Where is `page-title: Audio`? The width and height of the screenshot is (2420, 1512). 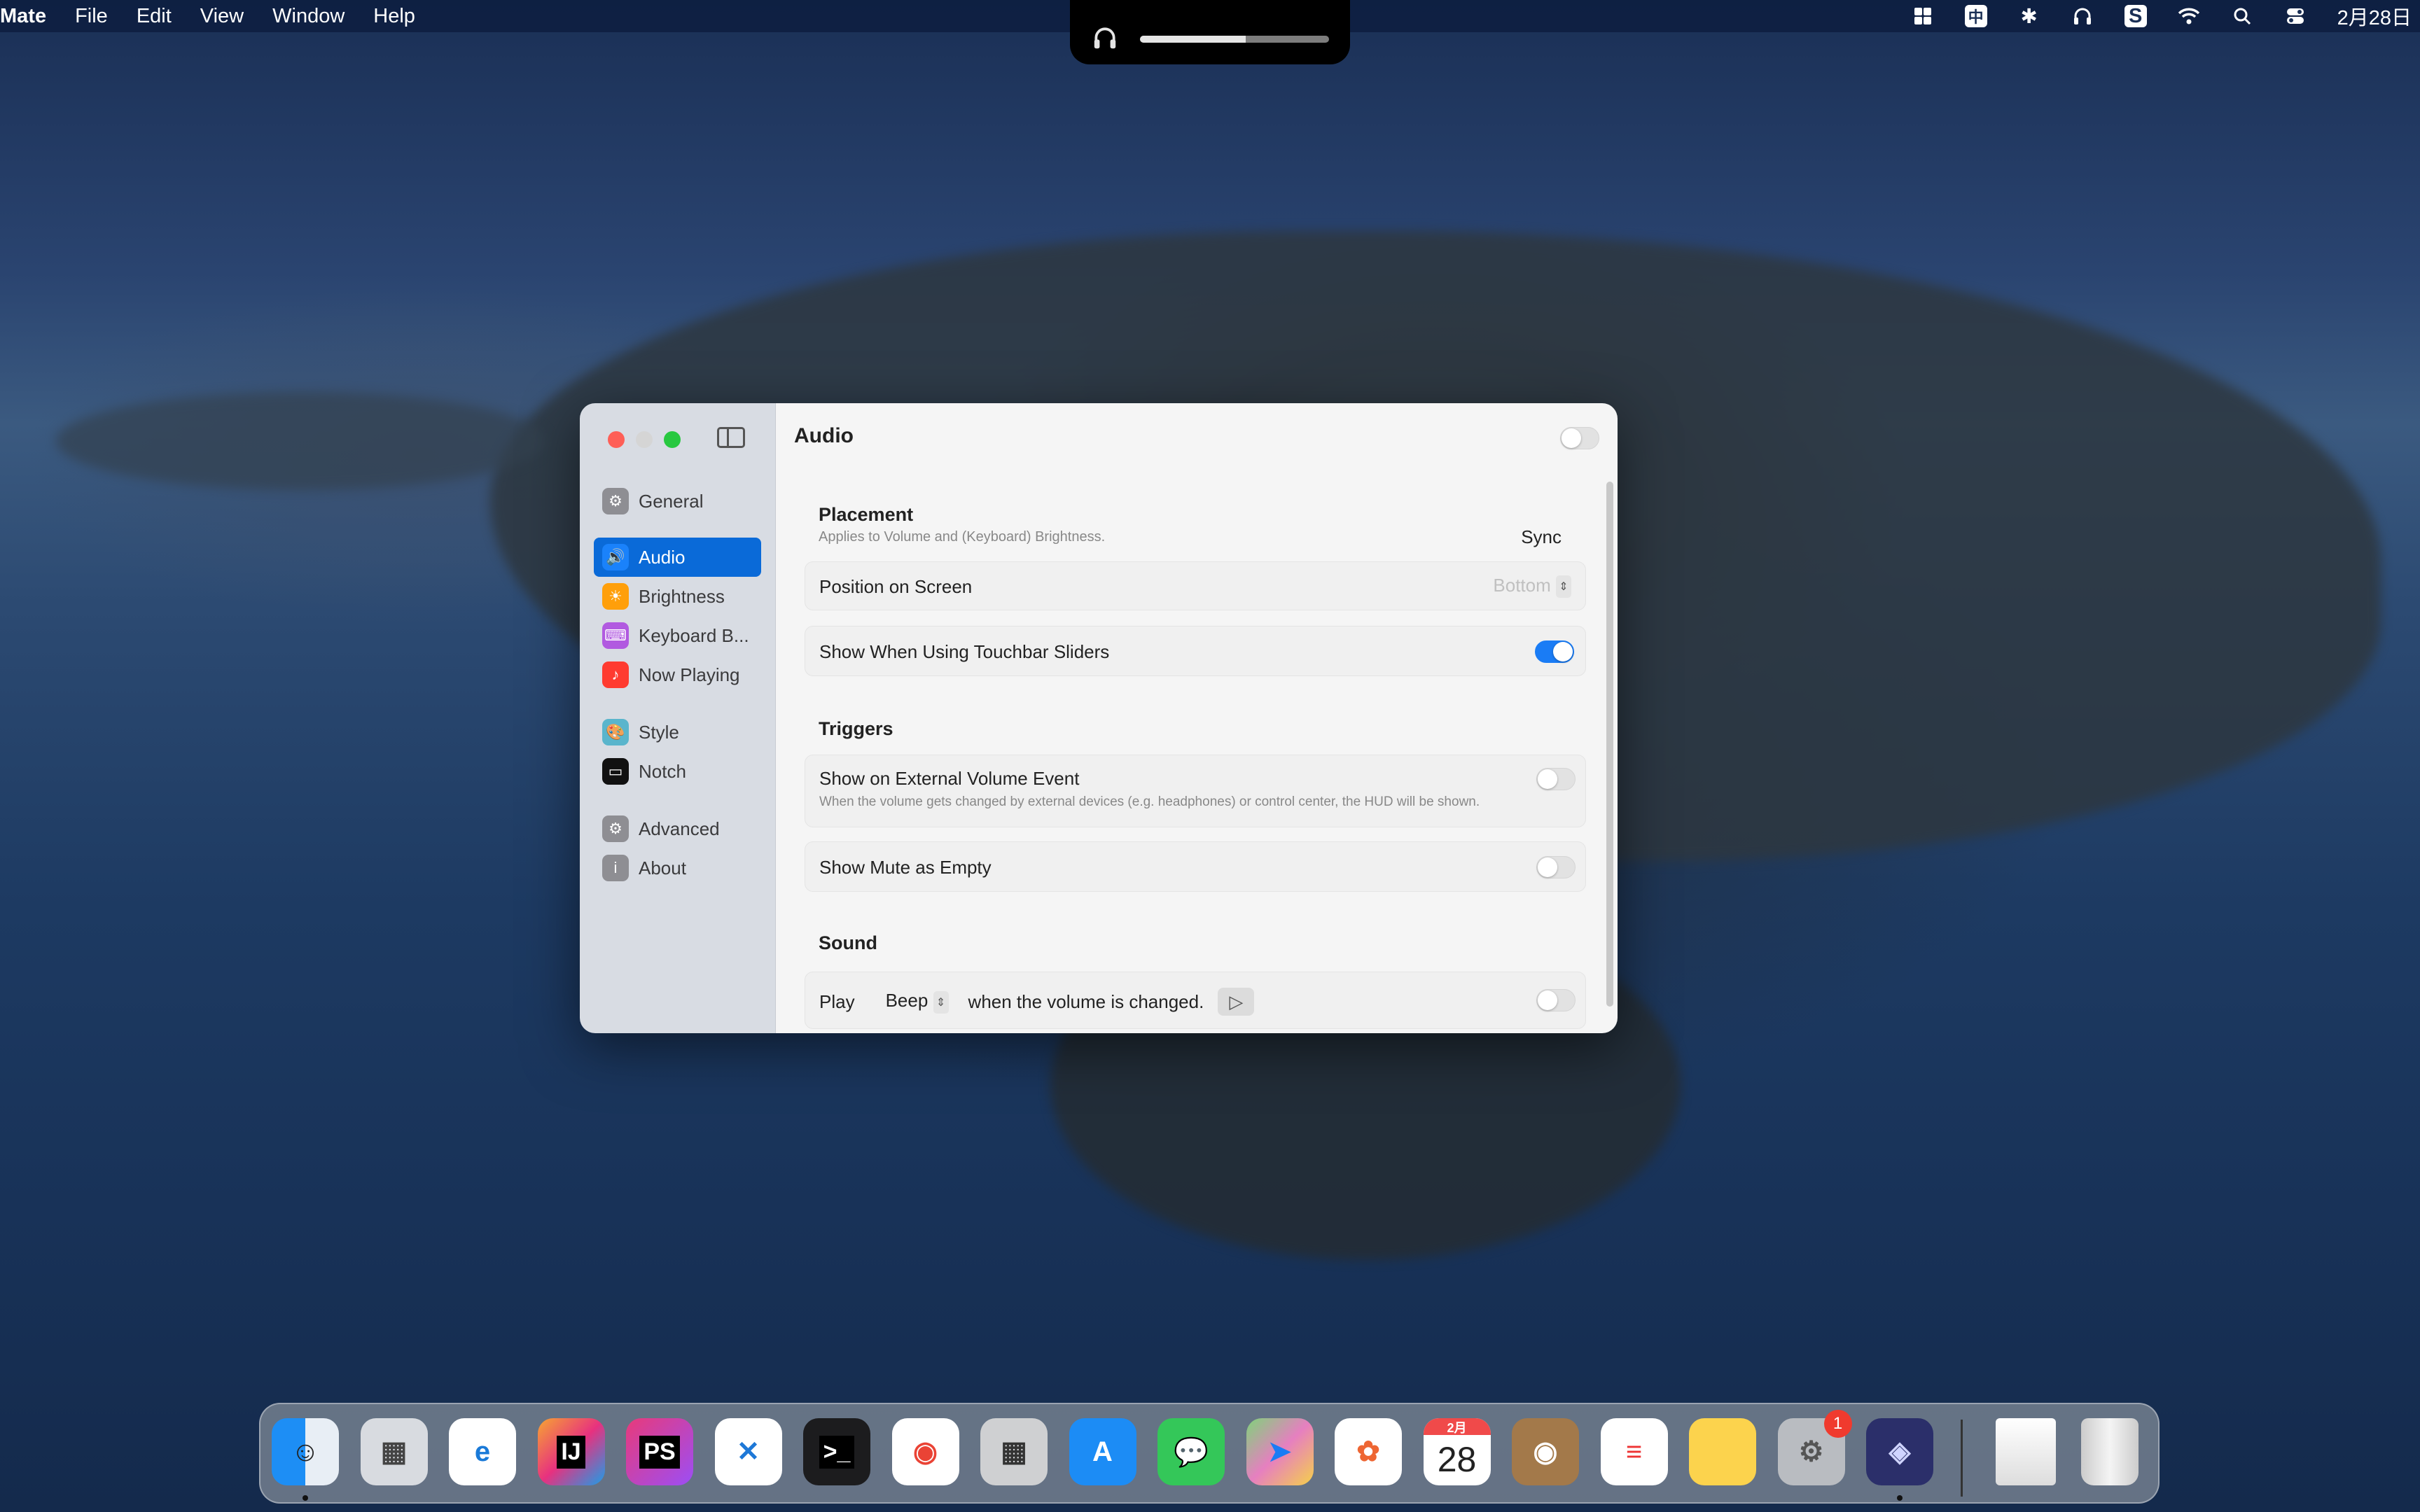 page-title: Audio is located at coordinates (824, 435).